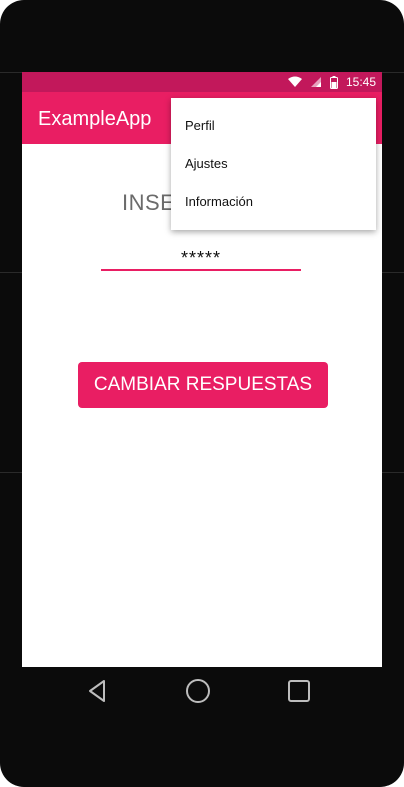 The width and height of the screenshot is (404, 787). I want to click on recents-button, so click(299, 691).